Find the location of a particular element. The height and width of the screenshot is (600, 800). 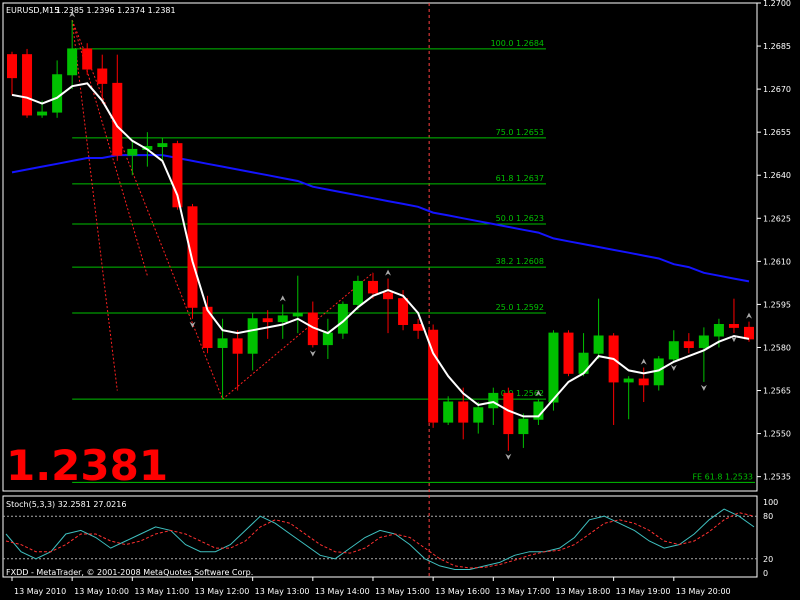

time-tick-label: 13 May 10:00 is located at coordinates (101, 591).